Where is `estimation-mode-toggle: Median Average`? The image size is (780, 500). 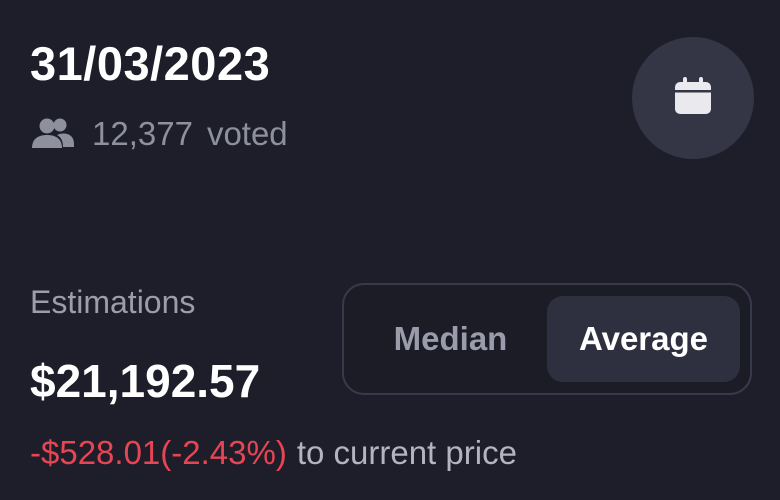 estimation-mode-toggle: Median Average is located at coordinates (547, 339).